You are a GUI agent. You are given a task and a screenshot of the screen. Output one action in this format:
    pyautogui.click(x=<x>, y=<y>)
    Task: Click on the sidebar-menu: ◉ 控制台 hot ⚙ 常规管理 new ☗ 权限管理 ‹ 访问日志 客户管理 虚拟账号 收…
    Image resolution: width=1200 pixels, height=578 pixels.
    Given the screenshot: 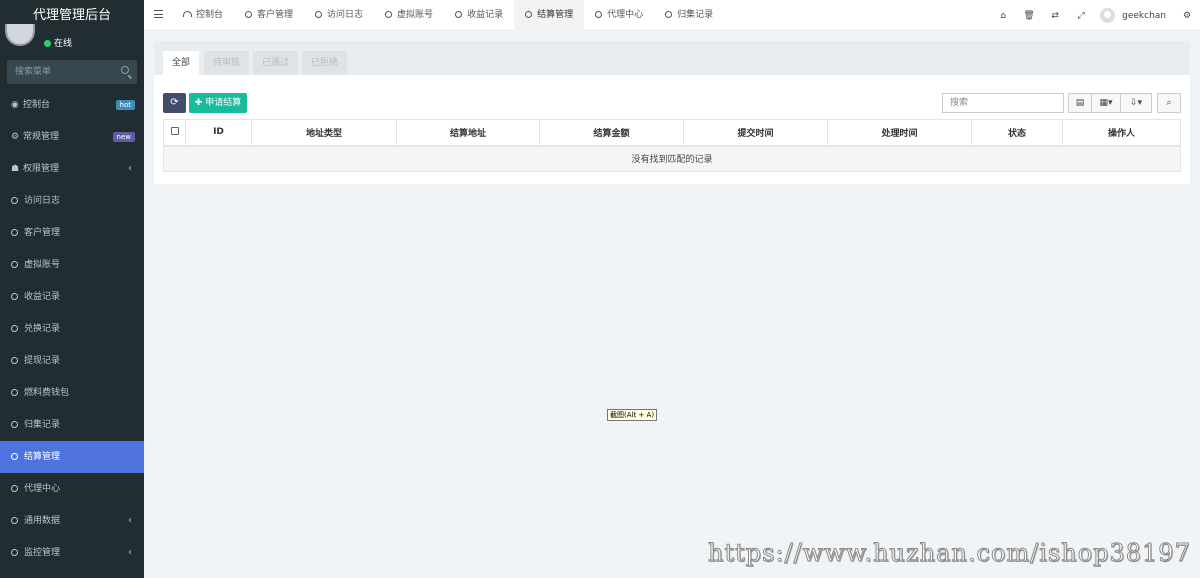 What is the action you would take?
    pyautogui.click(x=72, y=329)
    